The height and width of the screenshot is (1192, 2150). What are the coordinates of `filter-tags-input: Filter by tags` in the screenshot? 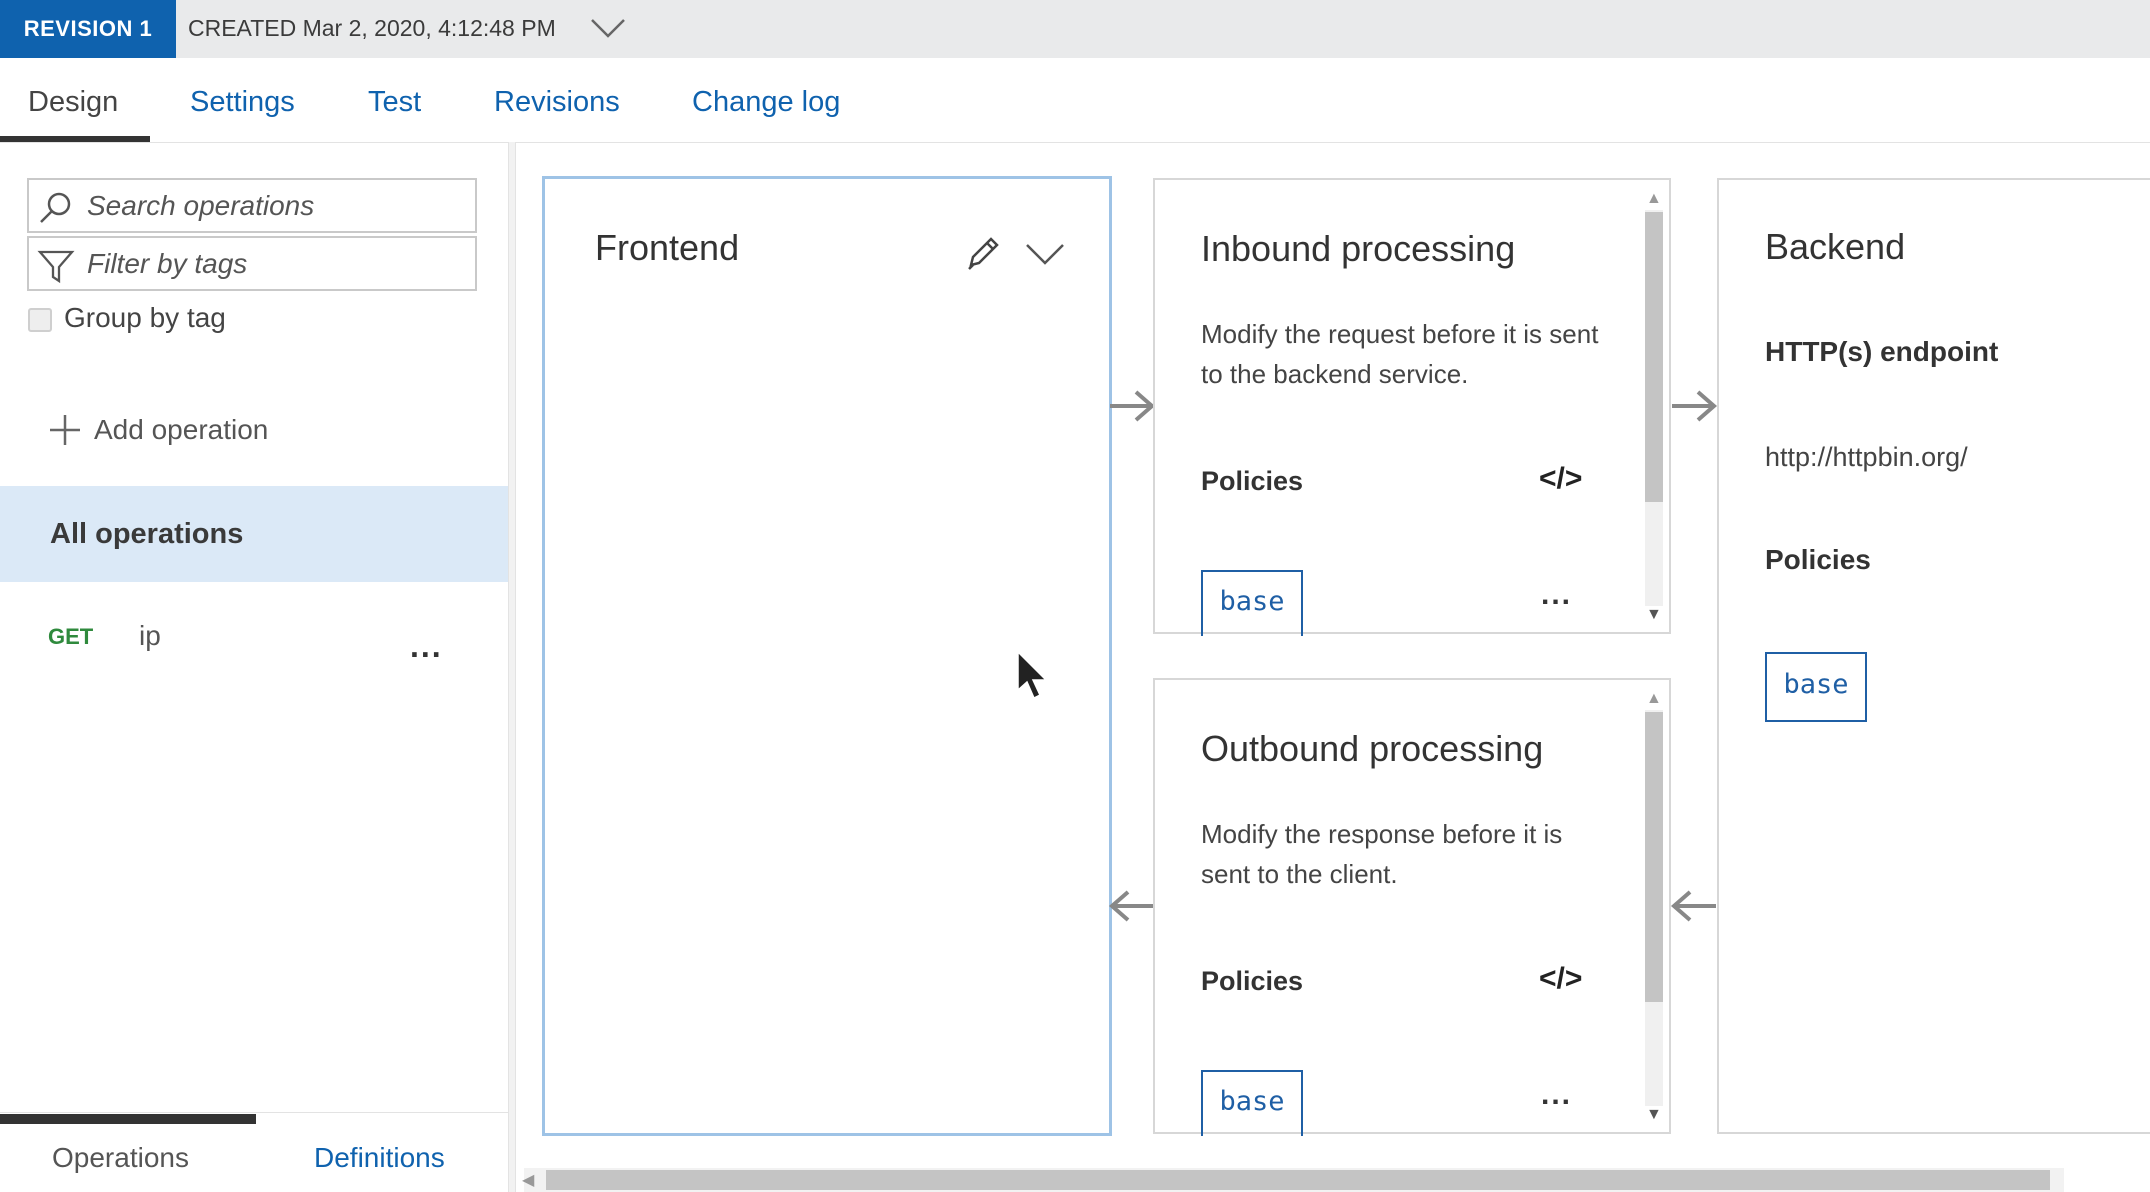 It's located at (252, 263).